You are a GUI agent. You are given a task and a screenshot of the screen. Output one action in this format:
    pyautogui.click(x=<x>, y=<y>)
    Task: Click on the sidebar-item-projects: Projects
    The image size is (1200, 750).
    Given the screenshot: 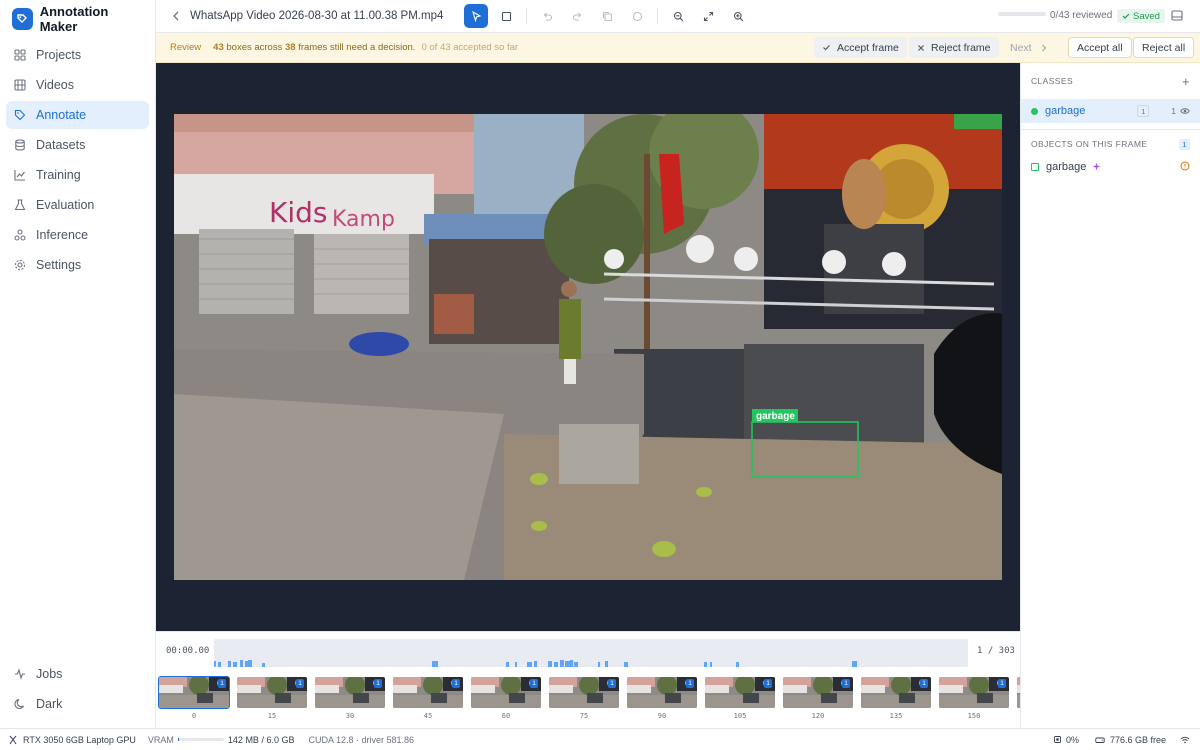 What is the action you would take?
    pyautogui.click(x=77, y=55)
    